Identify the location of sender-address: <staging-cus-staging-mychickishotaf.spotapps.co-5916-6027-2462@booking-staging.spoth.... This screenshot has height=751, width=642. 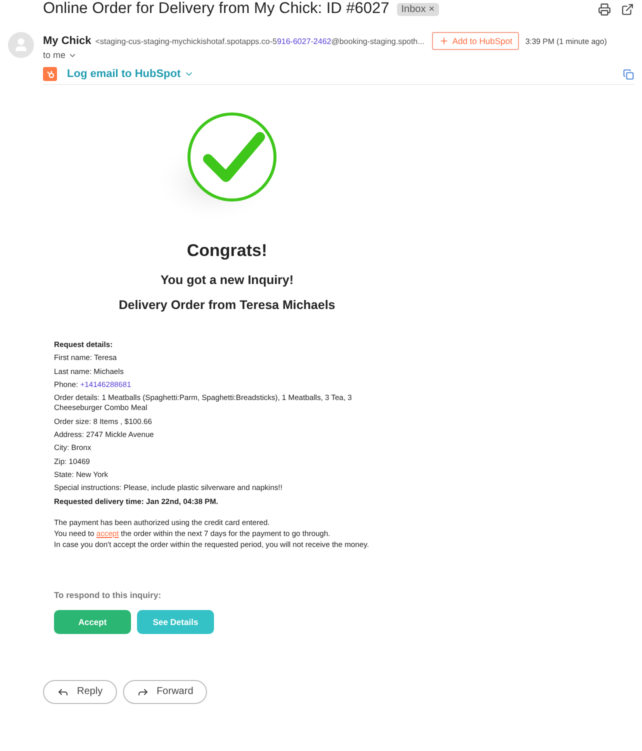
(259, 41).